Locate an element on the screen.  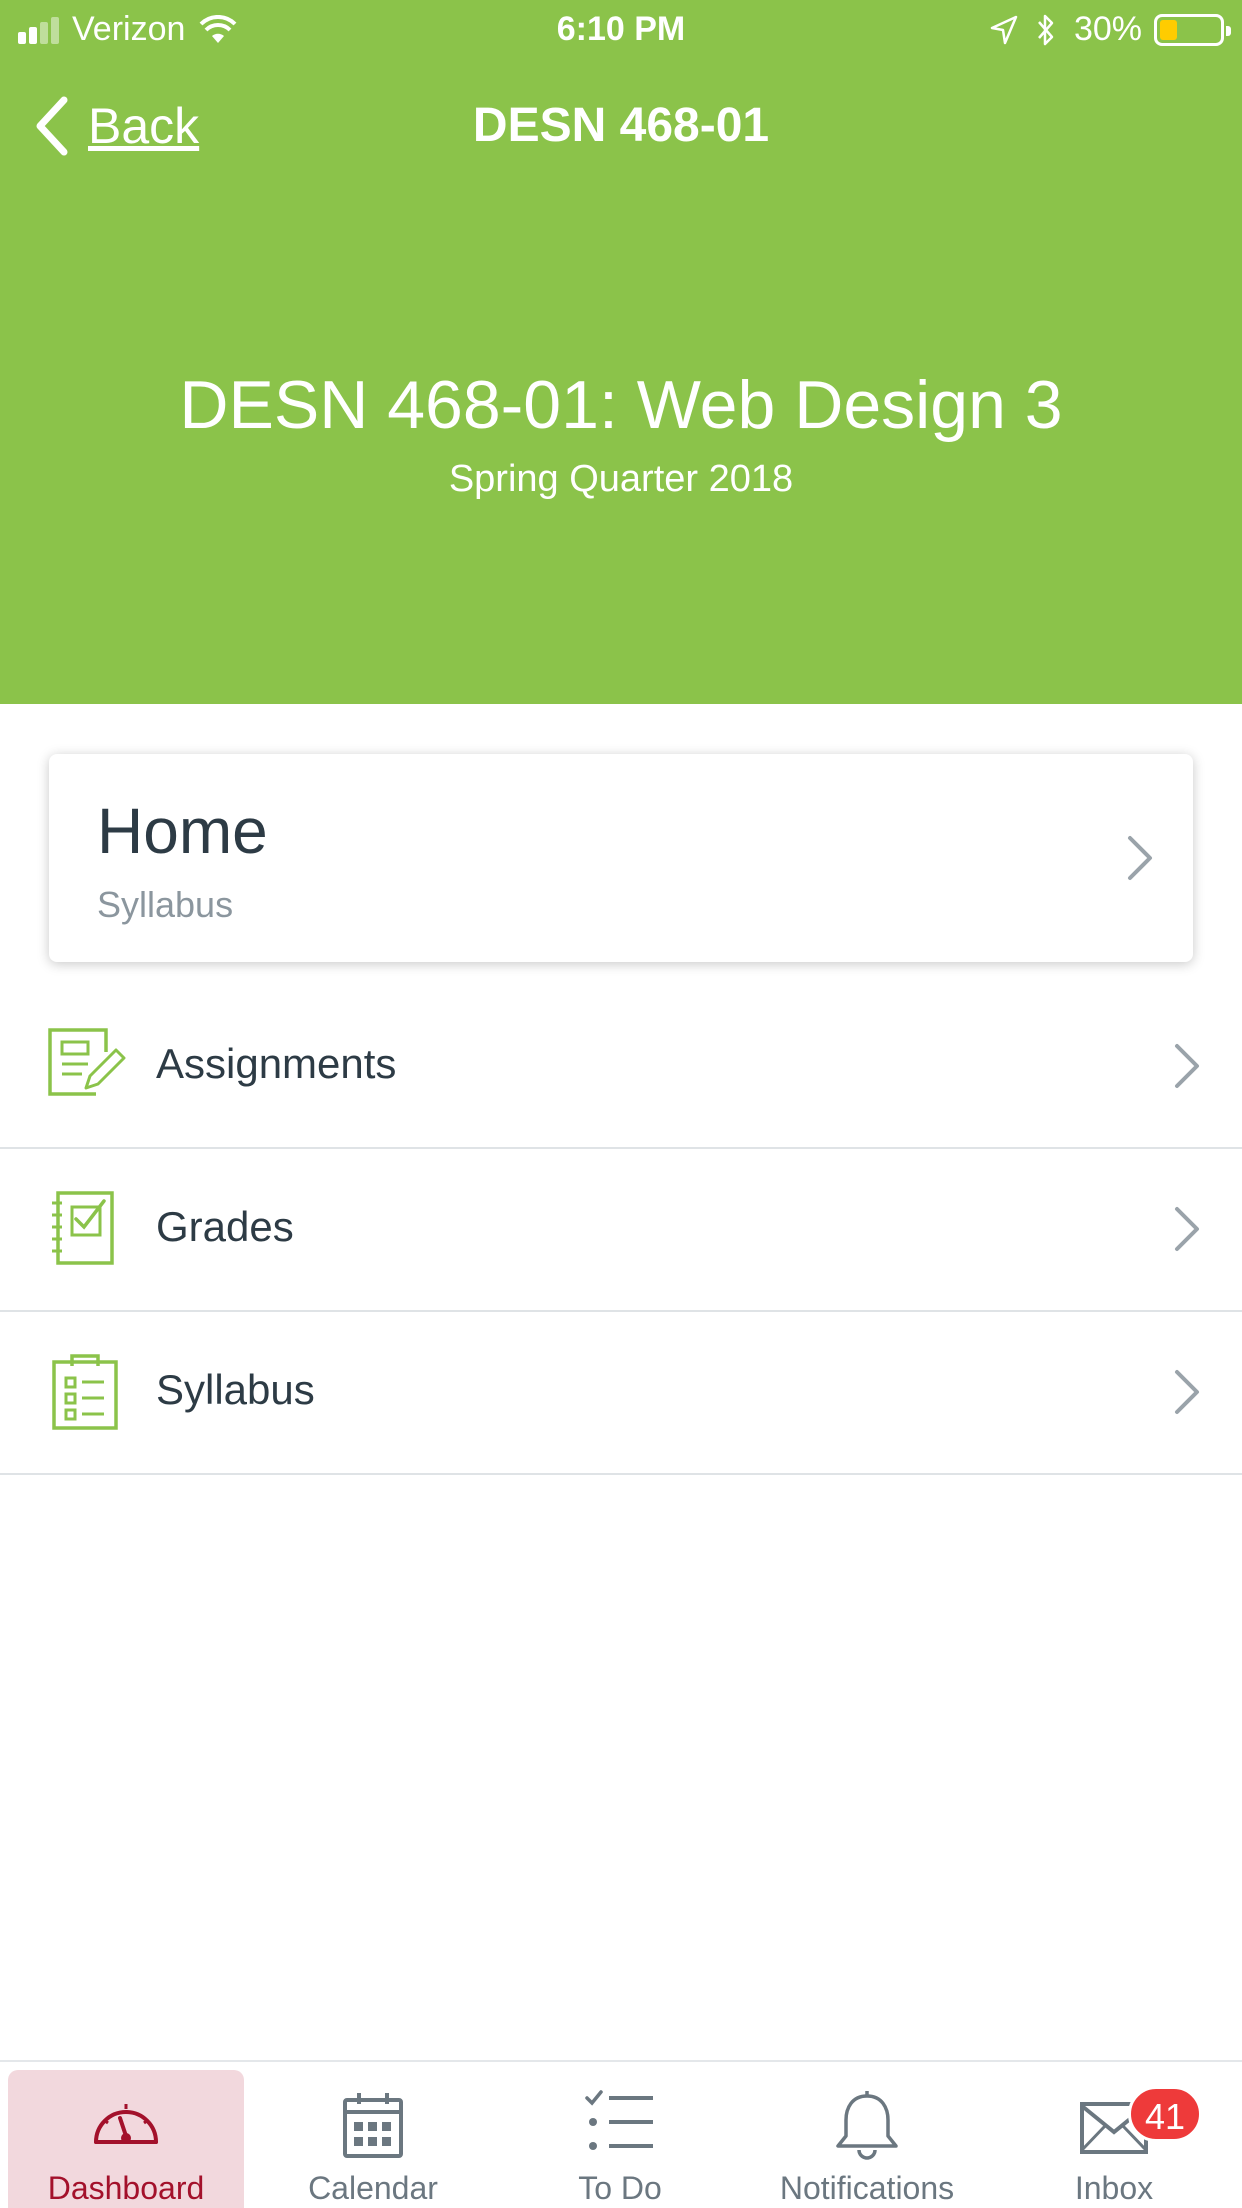
tab-inbox: 41 Inbox is located at coordinates (1114, 2139).